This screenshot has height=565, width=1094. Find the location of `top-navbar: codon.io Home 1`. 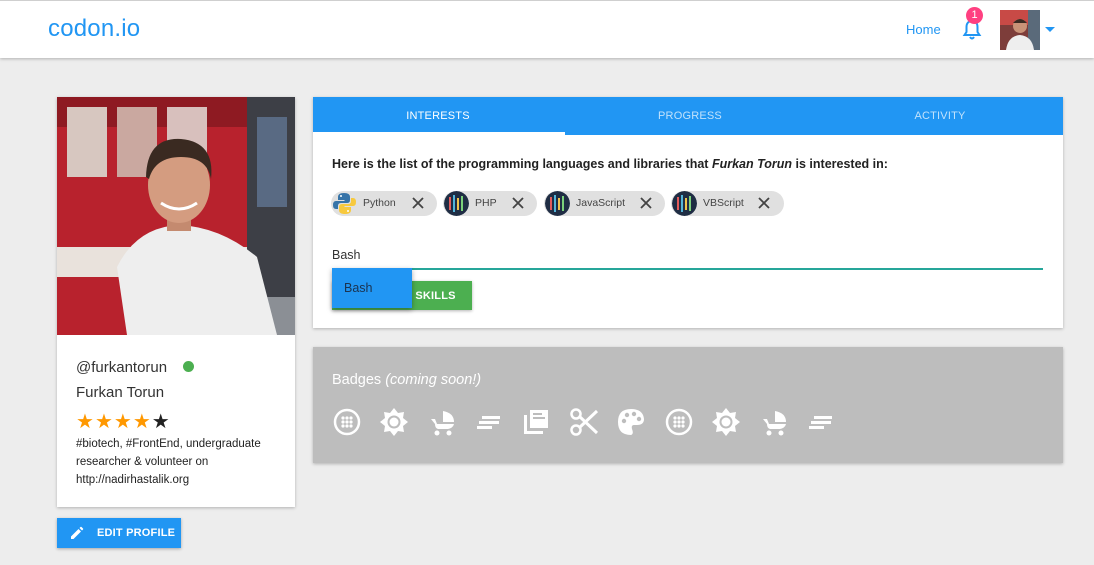

top-navbar: codon.io Home 1 is located at coordinates (547, 29).